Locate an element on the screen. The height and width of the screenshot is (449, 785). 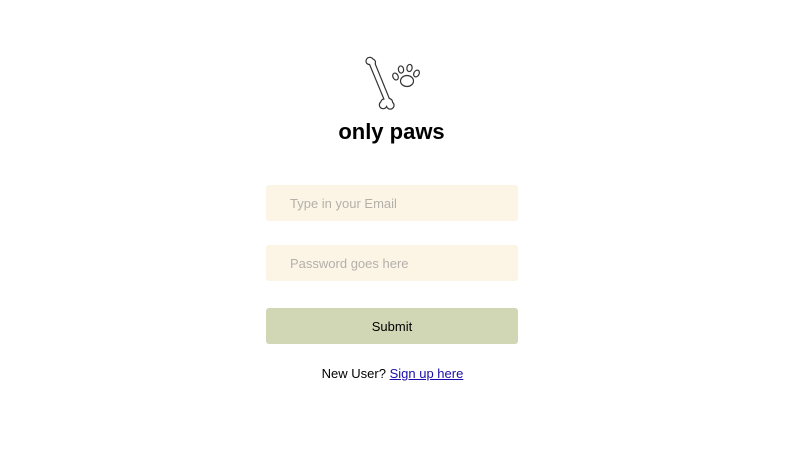
password-field is located at coordinates (392, 263).